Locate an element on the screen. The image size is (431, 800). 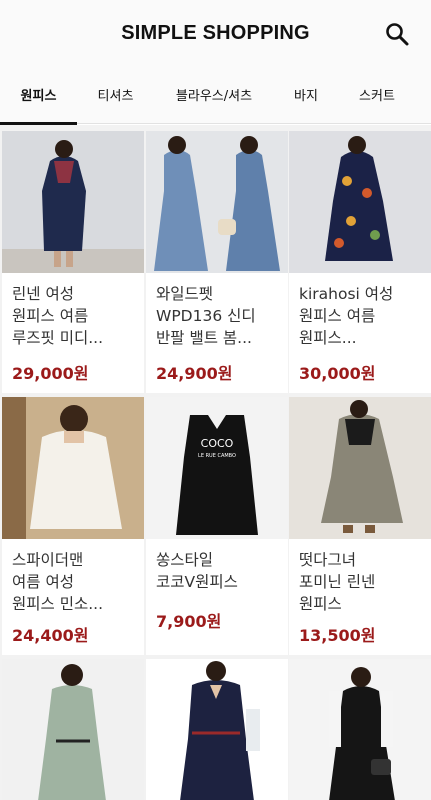
product-card: 린넨 여성 원피스 여름 루즈핏 미디... 29,000원 is located at coordinates (73, 262).